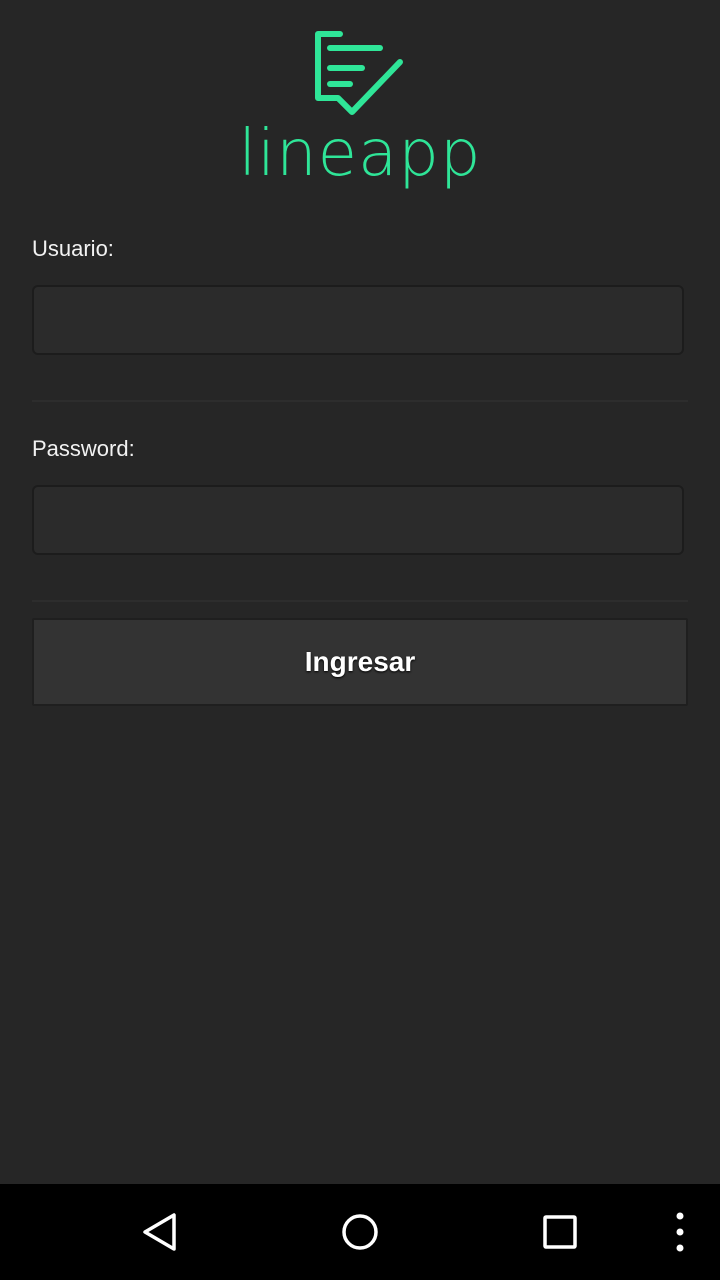 The image size is (720, 1280). I want to click on app-name: lineapp, so click(360, 154).